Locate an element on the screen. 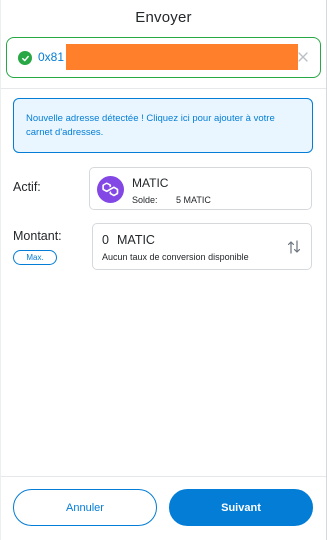  balance-label: Solde: is located at coordinates (145, 200).